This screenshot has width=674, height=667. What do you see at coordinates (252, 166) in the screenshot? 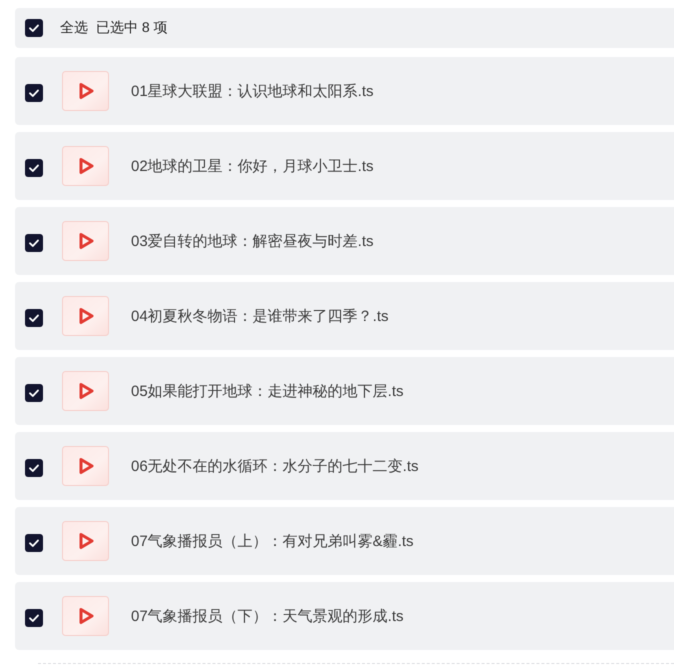
I see `file-name: 02地球的卫星：你好，月球小卫士.ts` at bounding box center [252, 166].